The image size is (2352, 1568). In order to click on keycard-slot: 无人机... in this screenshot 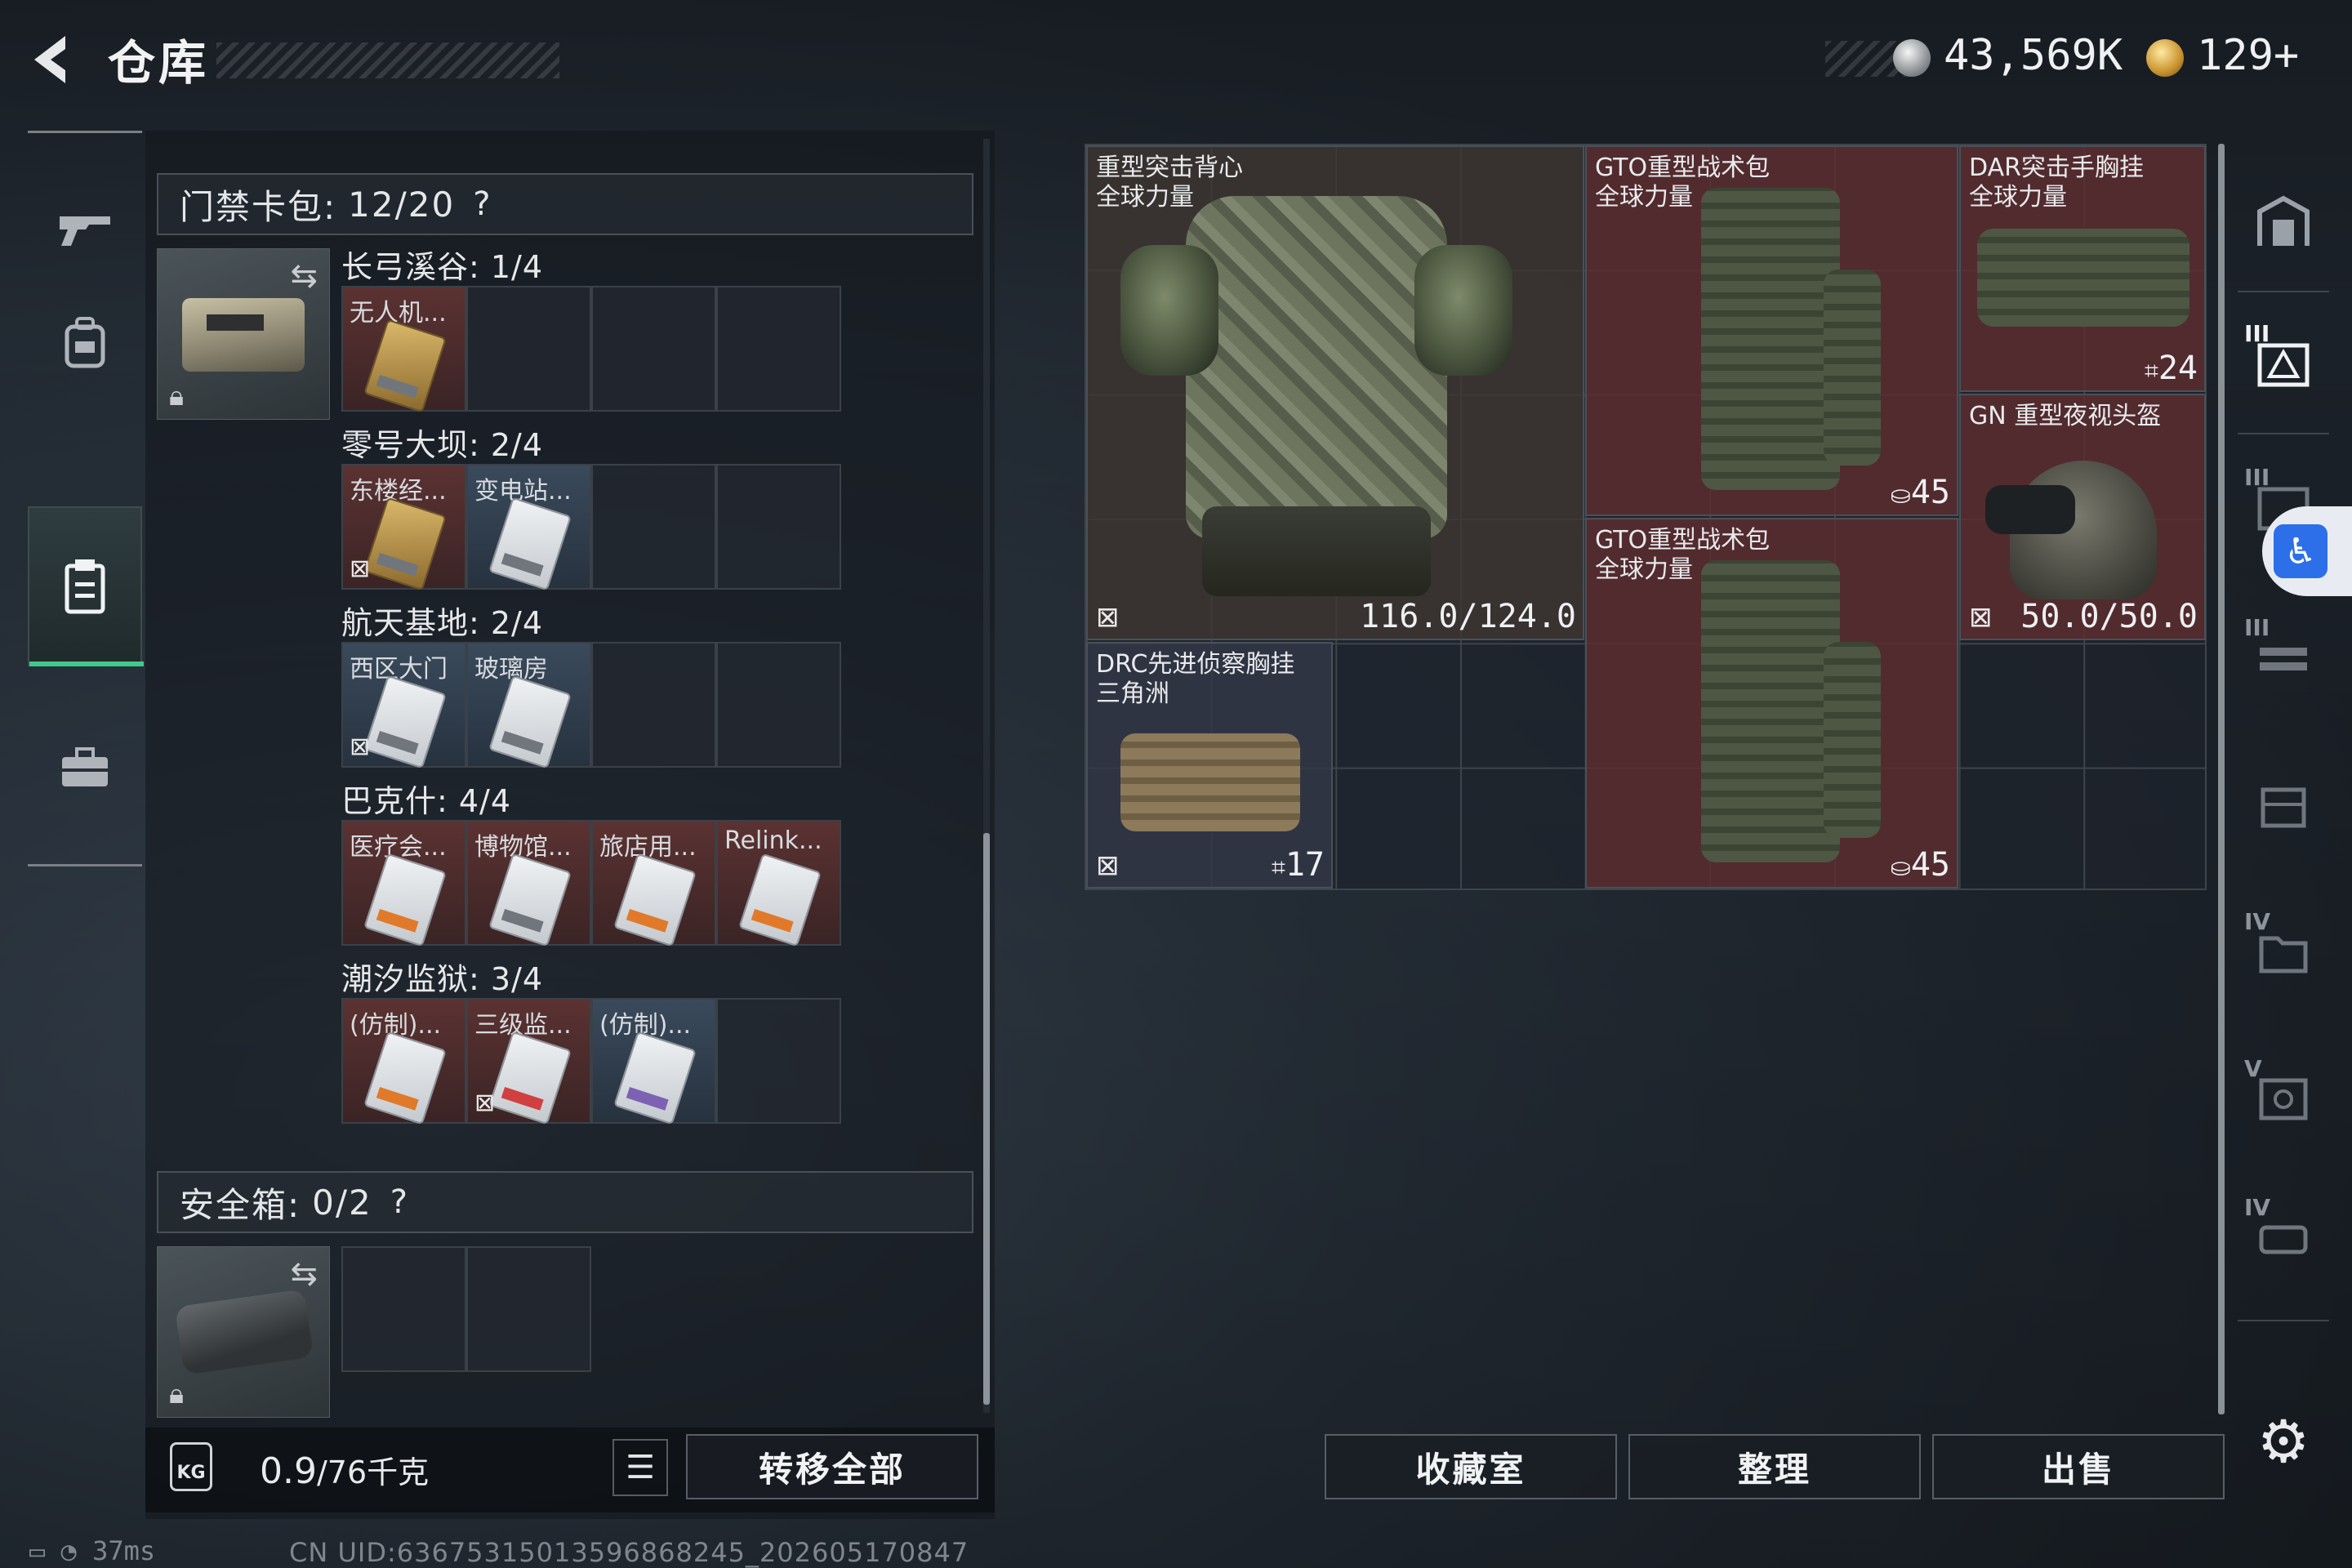, I will do `click(403, 349)`.